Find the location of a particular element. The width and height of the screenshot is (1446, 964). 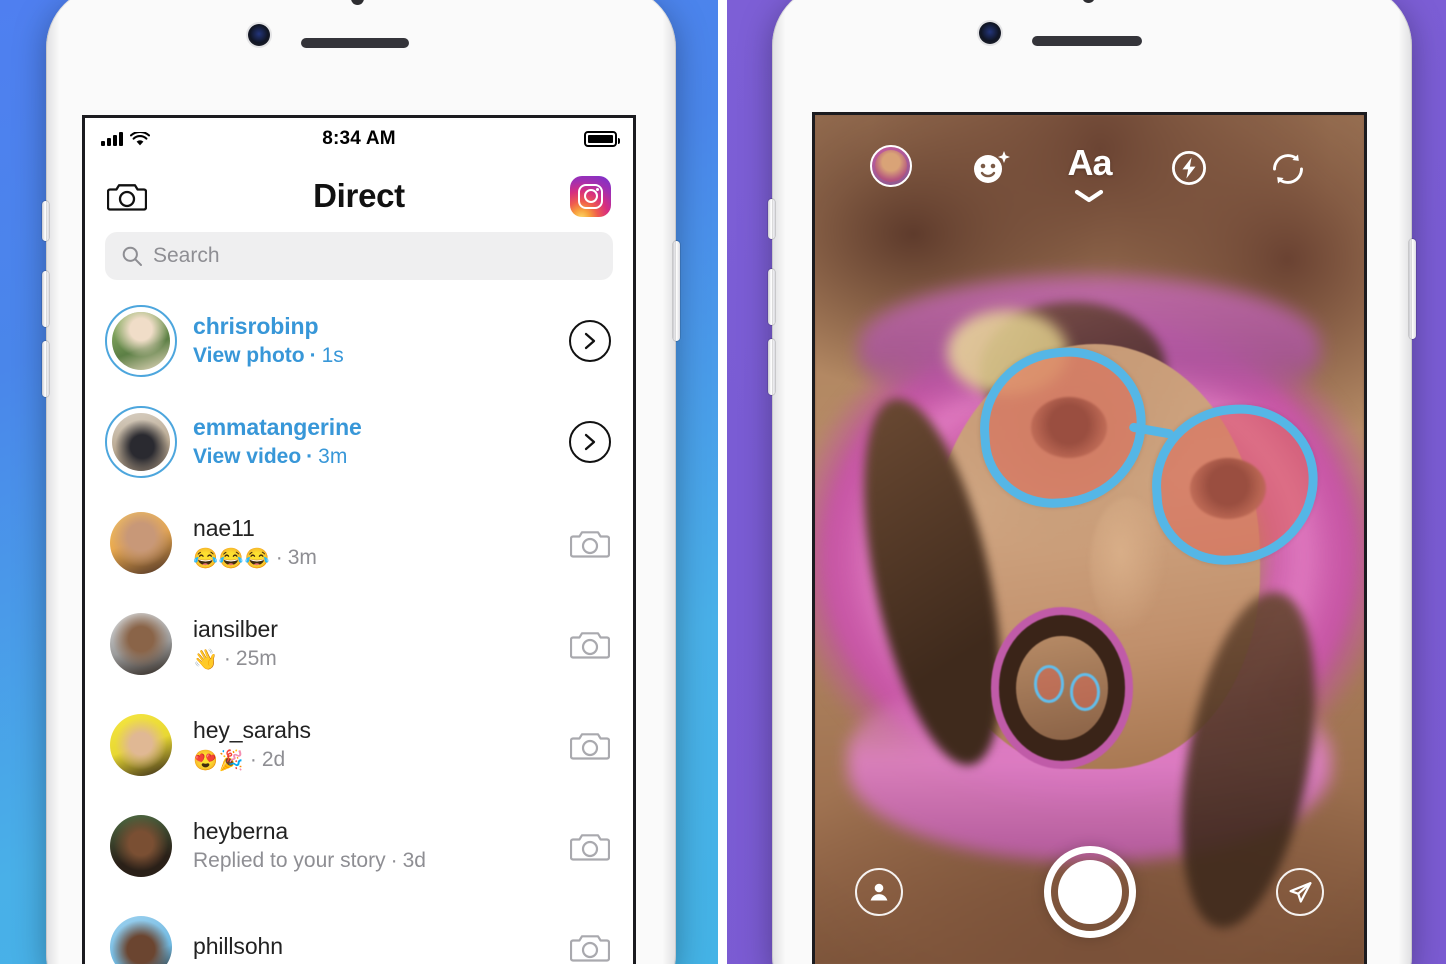

thread-preview-text: Replied to your story is located at coordinates (289, 860).